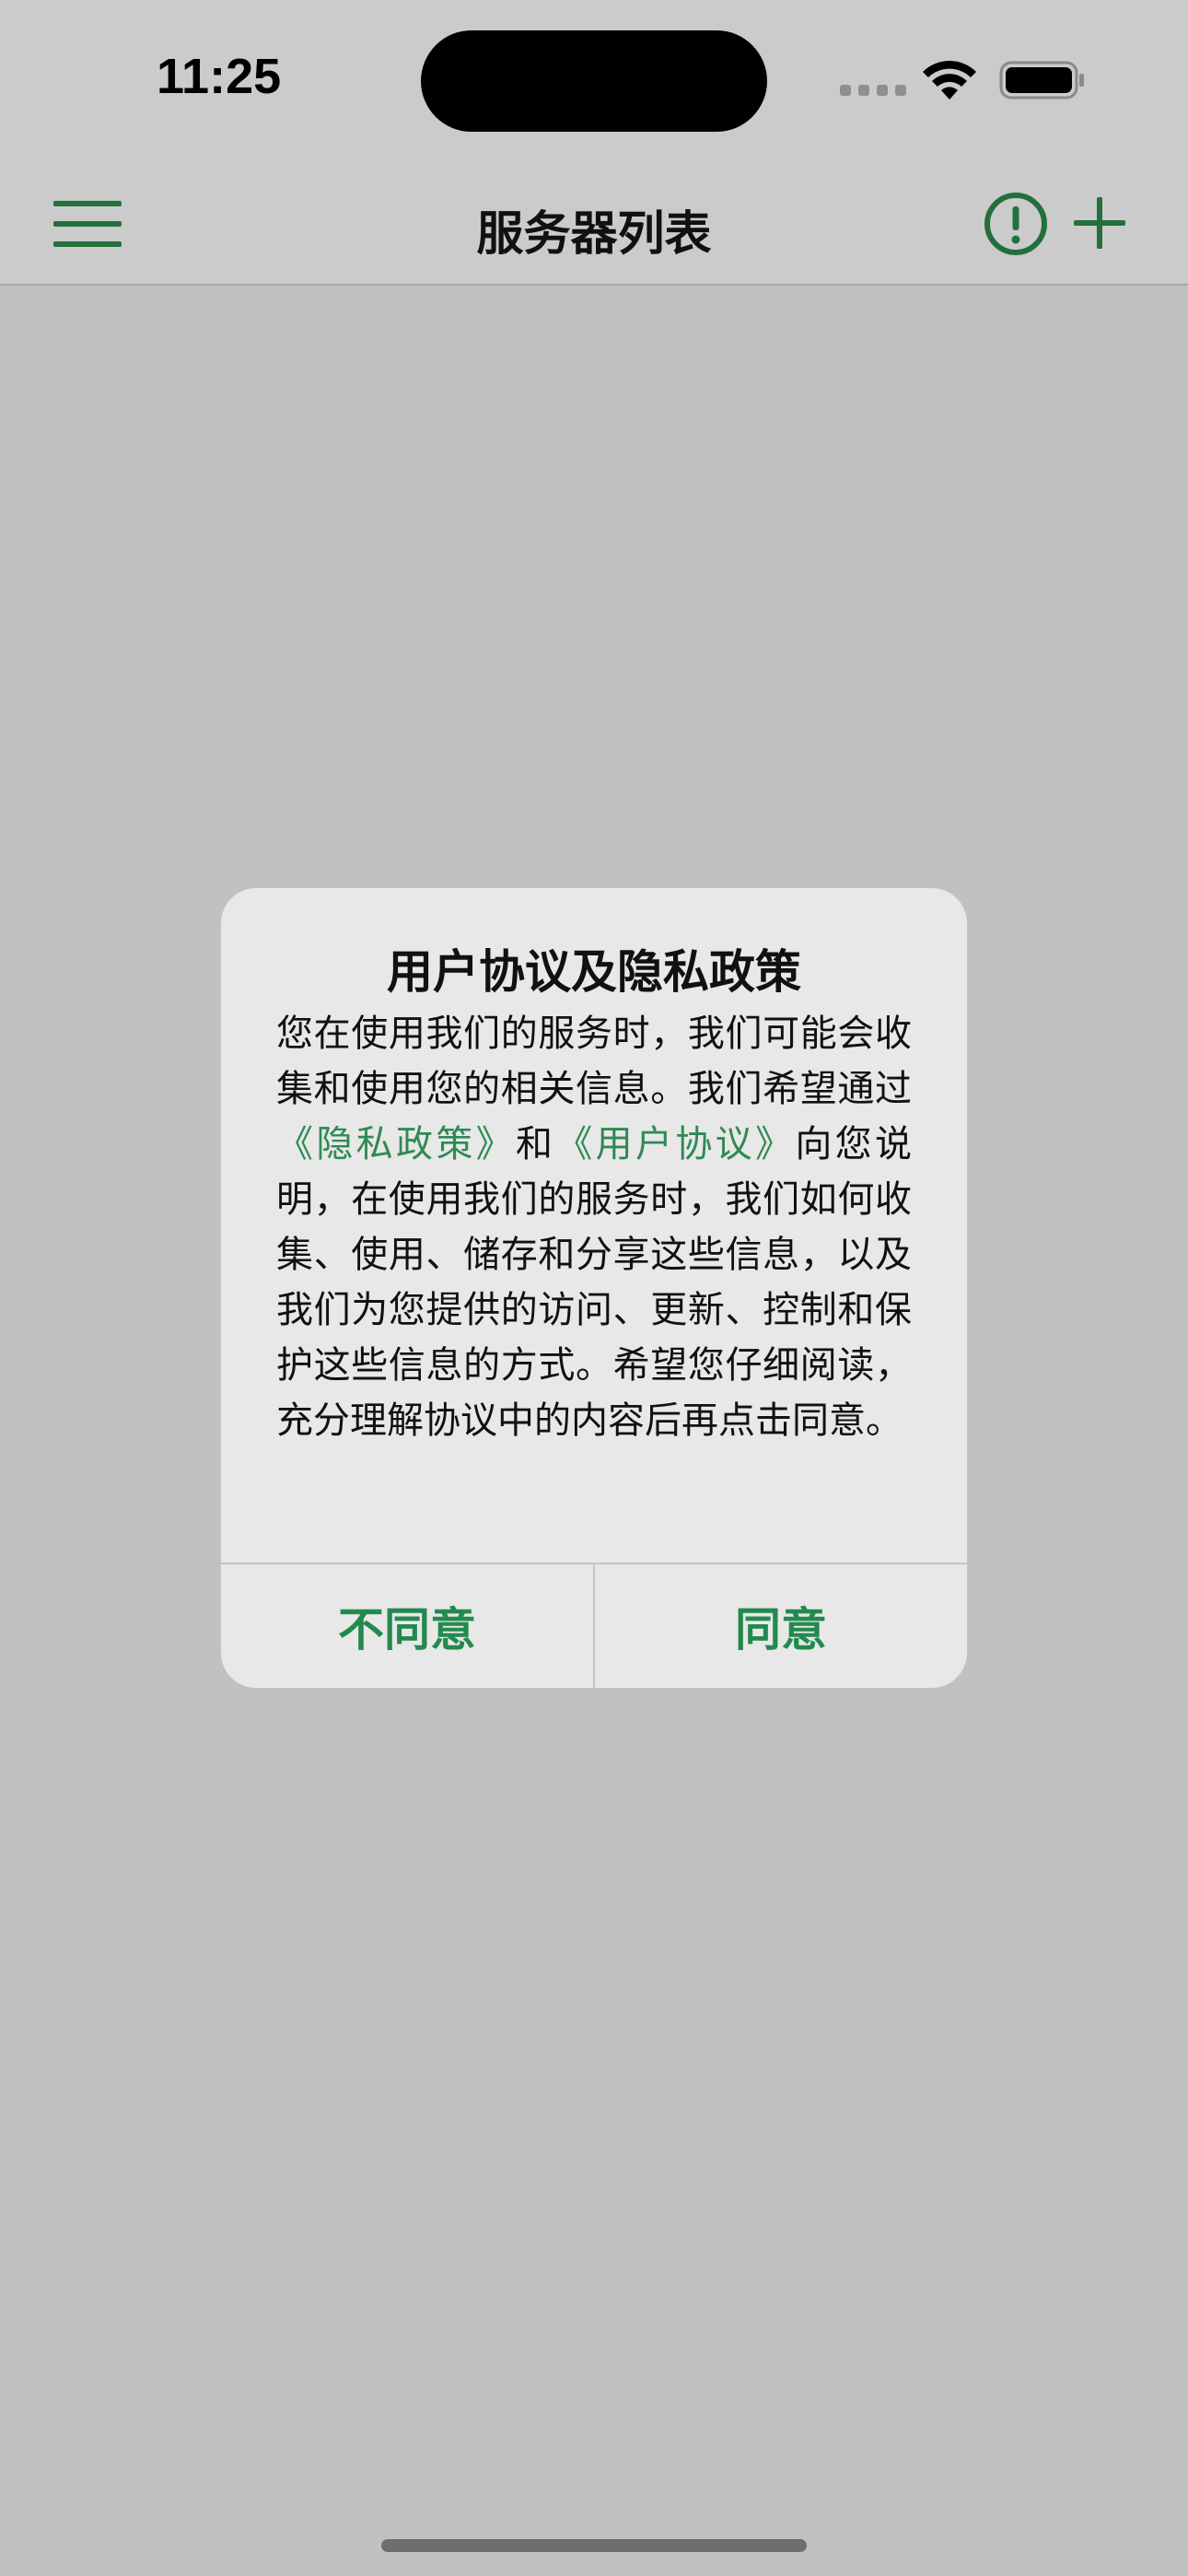 Image resolution: width=1188 pixels, height=2576 pixels. Describe the element at coordinates (219, 76) in the screenshot. I see `status-time: 11:25` at that location.